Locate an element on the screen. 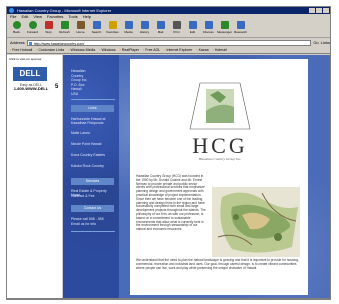  toolbar-label: Stop is located at coordinates (48, 32).